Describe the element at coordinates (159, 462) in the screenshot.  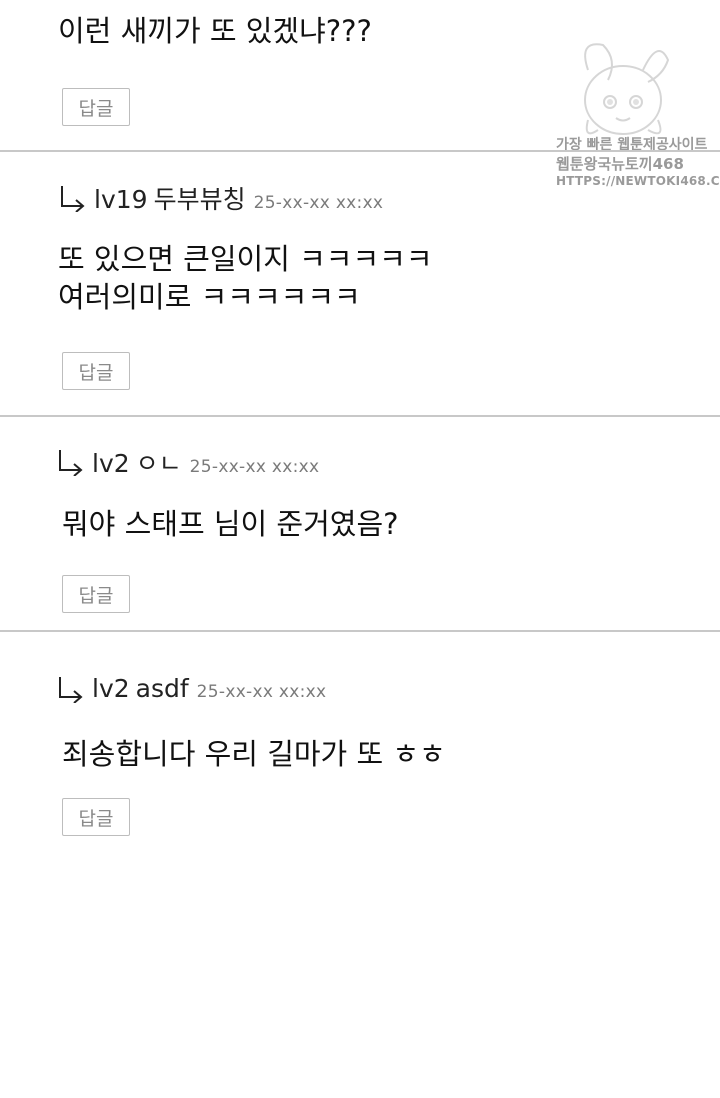
I see `author-name: ㅇㄴ` at that location.